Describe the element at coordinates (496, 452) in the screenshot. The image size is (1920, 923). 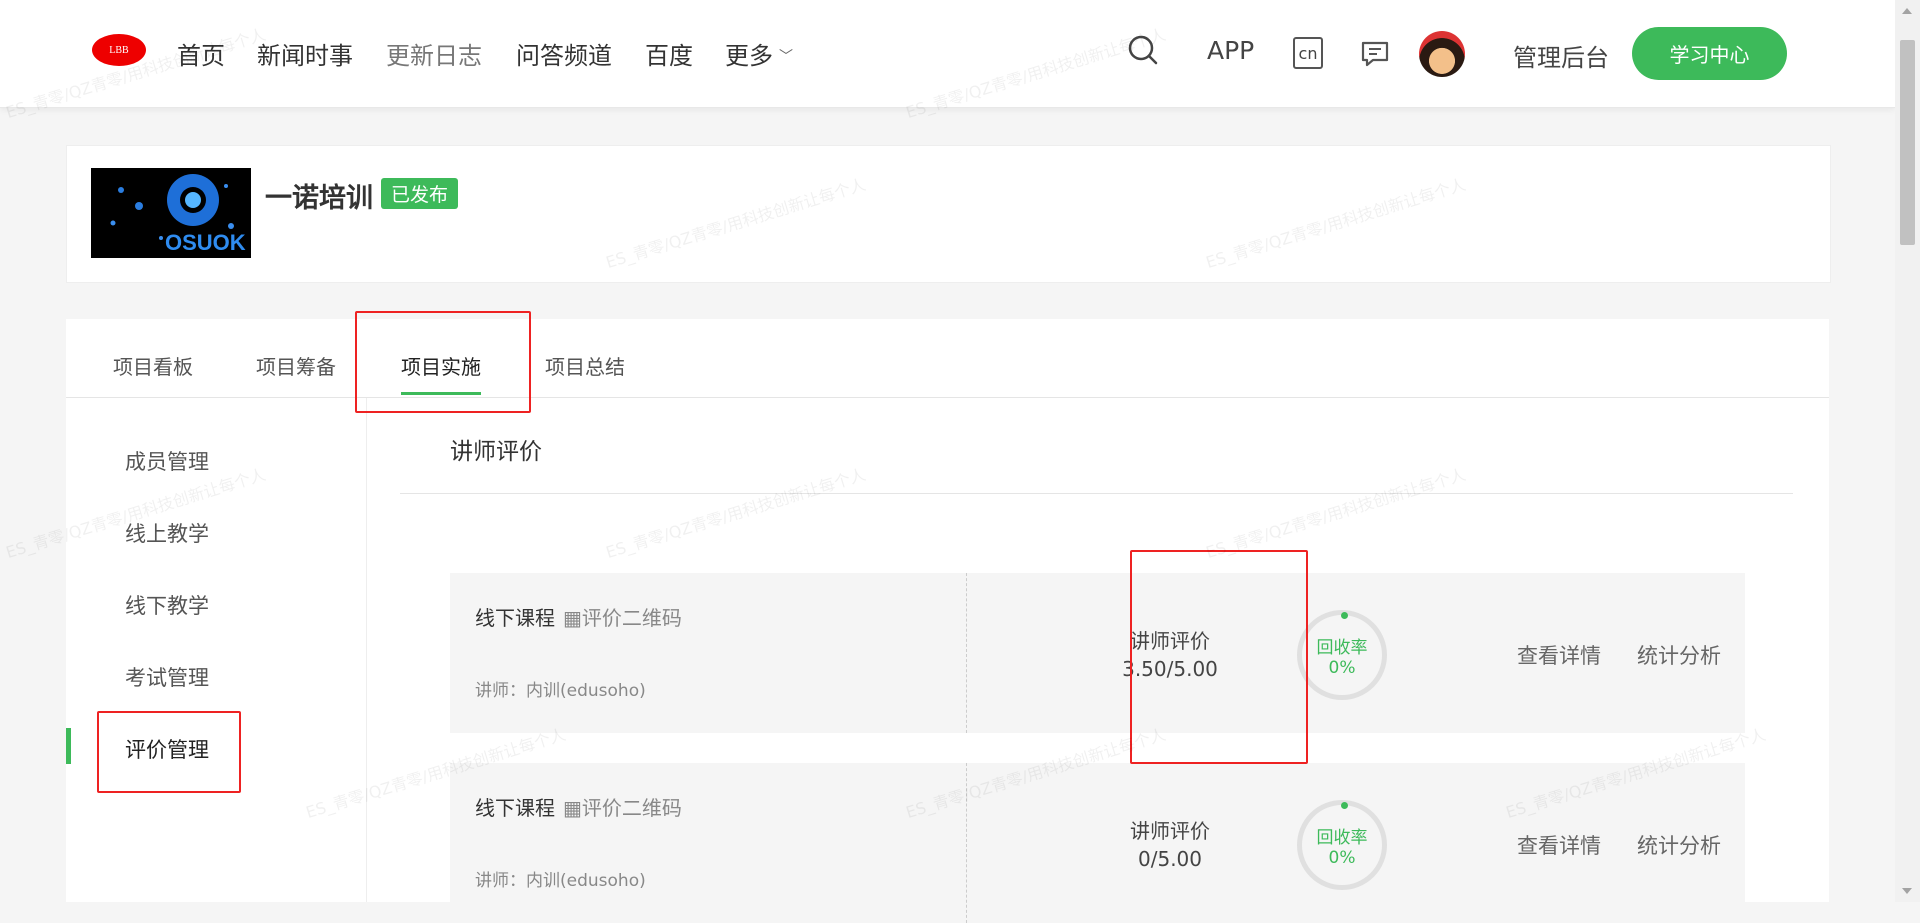
I see `section-title: 讲师评价` at that location.